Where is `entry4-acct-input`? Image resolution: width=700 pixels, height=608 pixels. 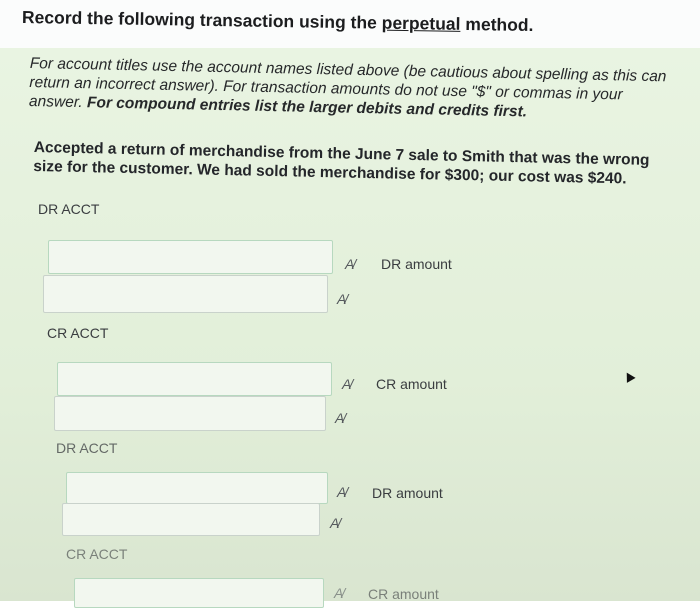 entry4-acct-input is located at coordinates (199, 593).